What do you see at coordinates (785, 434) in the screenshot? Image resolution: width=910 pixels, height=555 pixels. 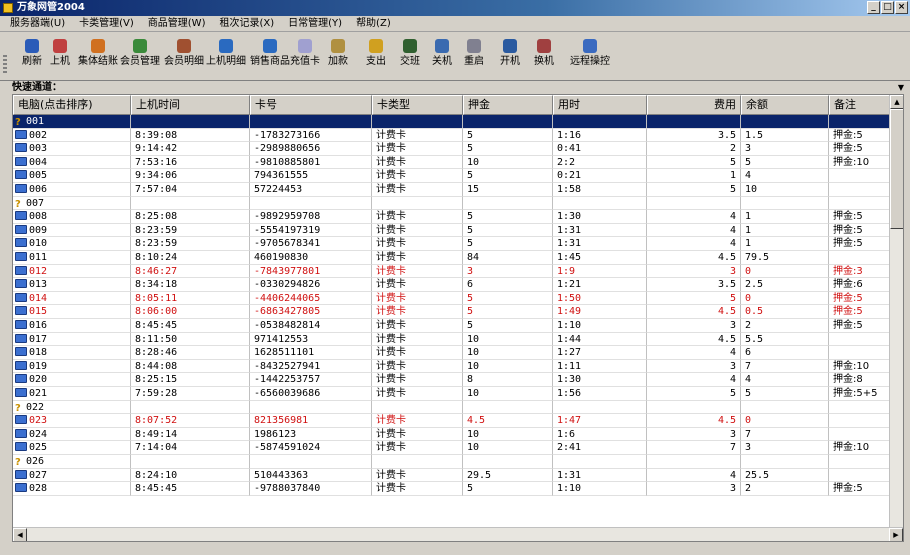 I see `cell-balance: 7` at bounding box center [785, 434].